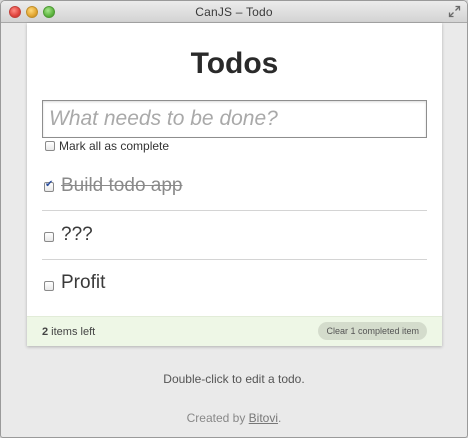 This screenshot has height=438, width=468. I want to click on fullscreen-icon, so click(454, 11).